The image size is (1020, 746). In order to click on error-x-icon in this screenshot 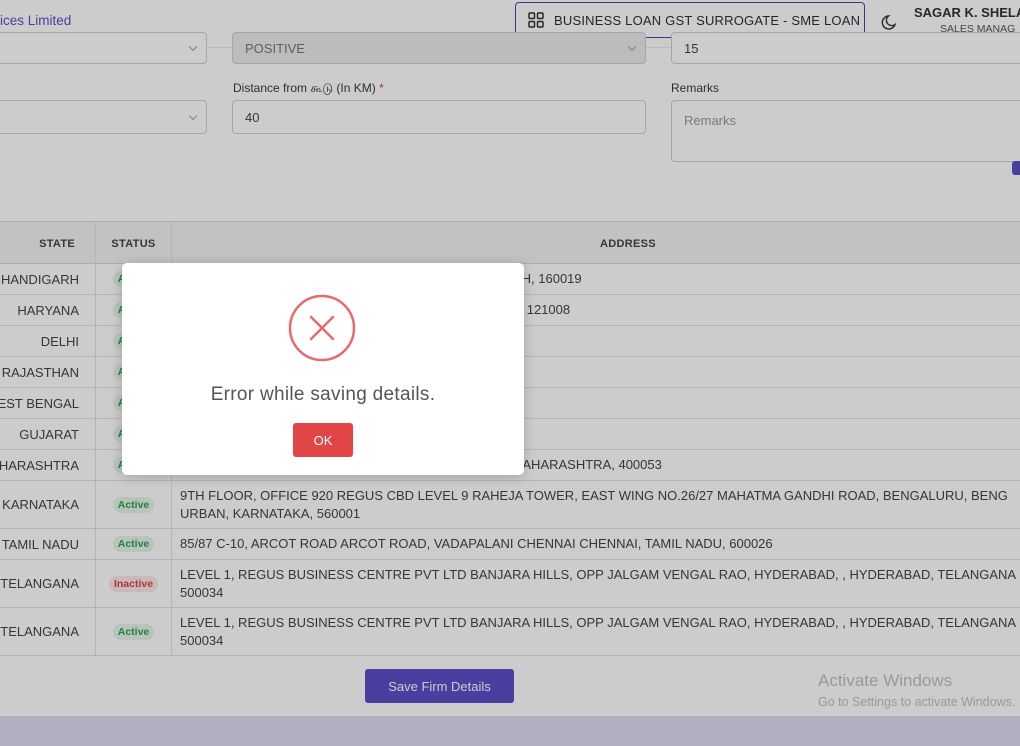, I will do `click(322, 328)`.